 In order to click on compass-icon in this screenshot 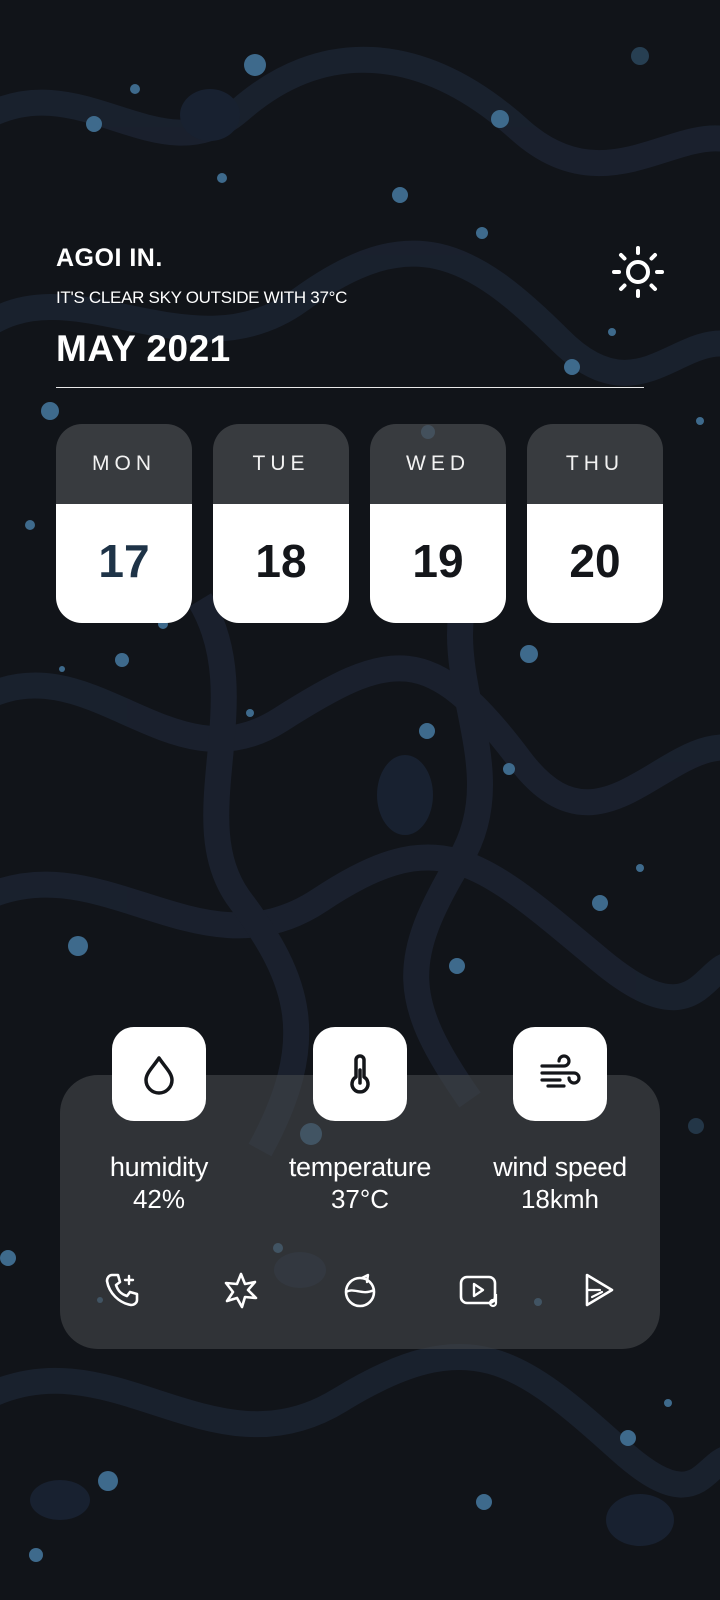, I will do `click(360, 1290)`.